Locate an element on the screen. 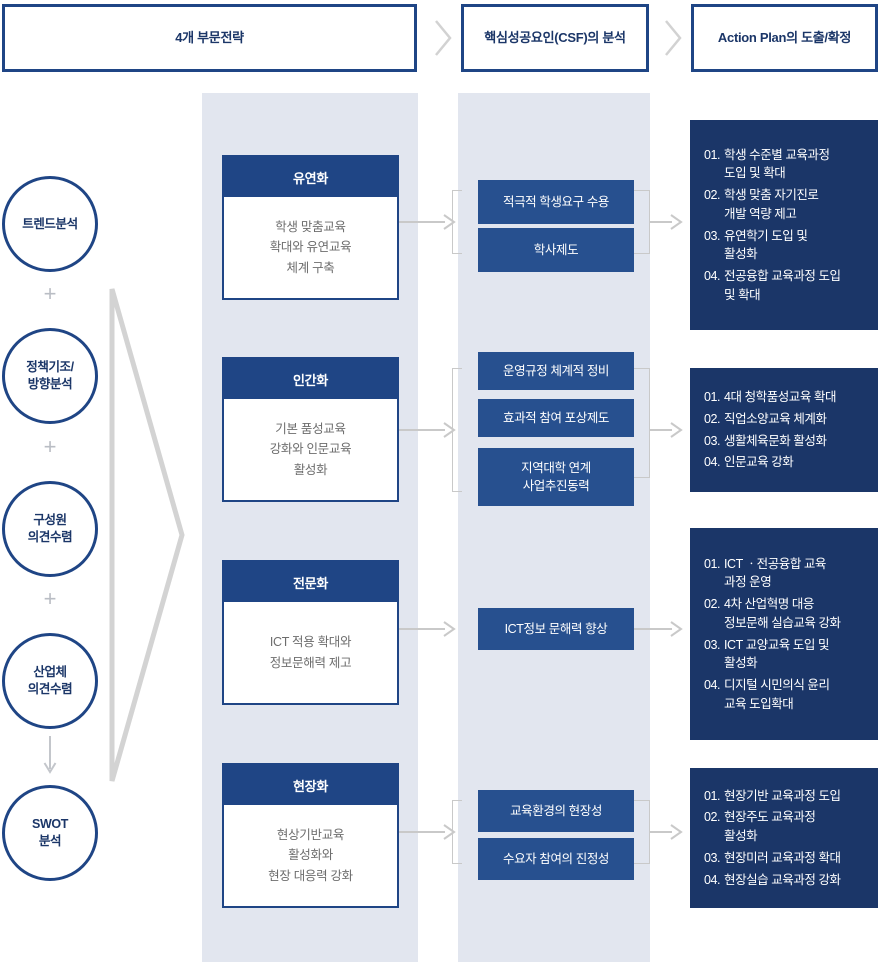  connector-strategy-3-to-csf is located at coordinates (422, 832).